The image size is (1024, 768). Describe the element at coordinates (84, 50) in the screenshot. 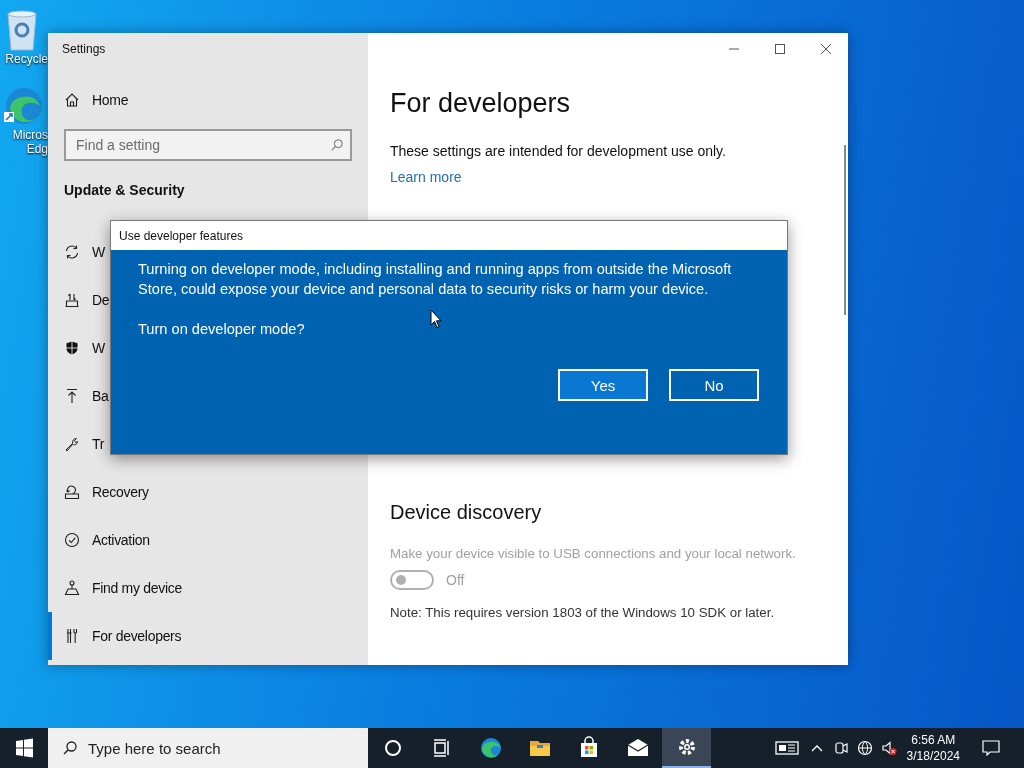

I see `window-title: Settings` at that location.